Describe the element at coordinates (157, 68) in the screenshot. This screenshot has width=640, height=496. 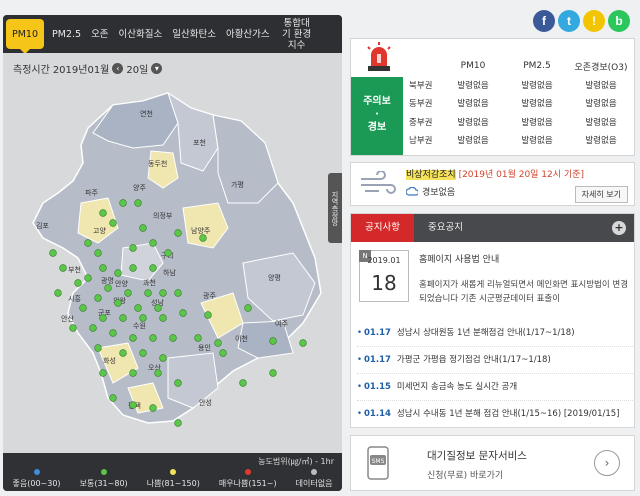
I see `next-day-button: ▾` at that location.